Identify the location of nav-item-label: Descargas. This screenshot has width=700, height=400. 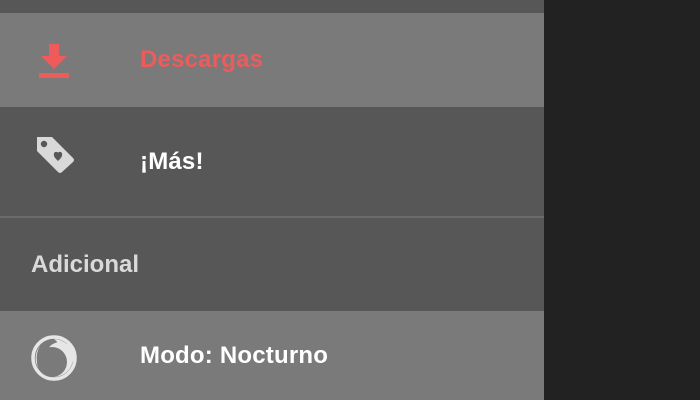
(202, 59).